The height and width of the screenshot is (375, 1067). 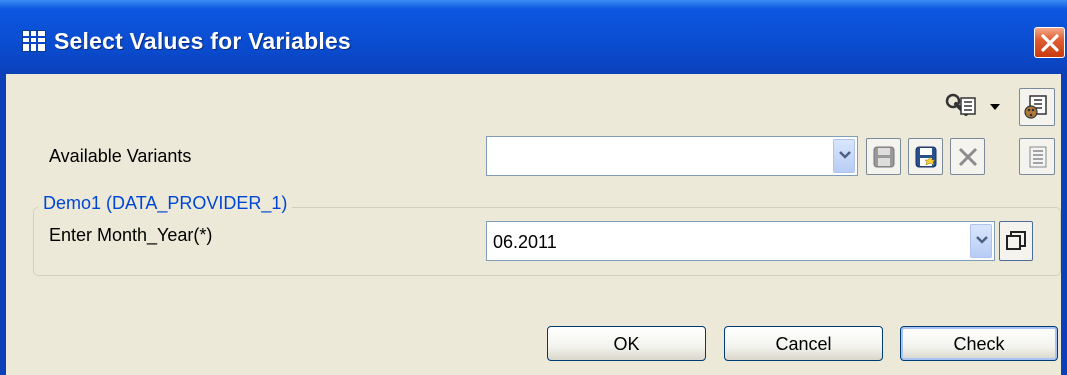 I want to click on close-icon, so click(x=1050, y=43).